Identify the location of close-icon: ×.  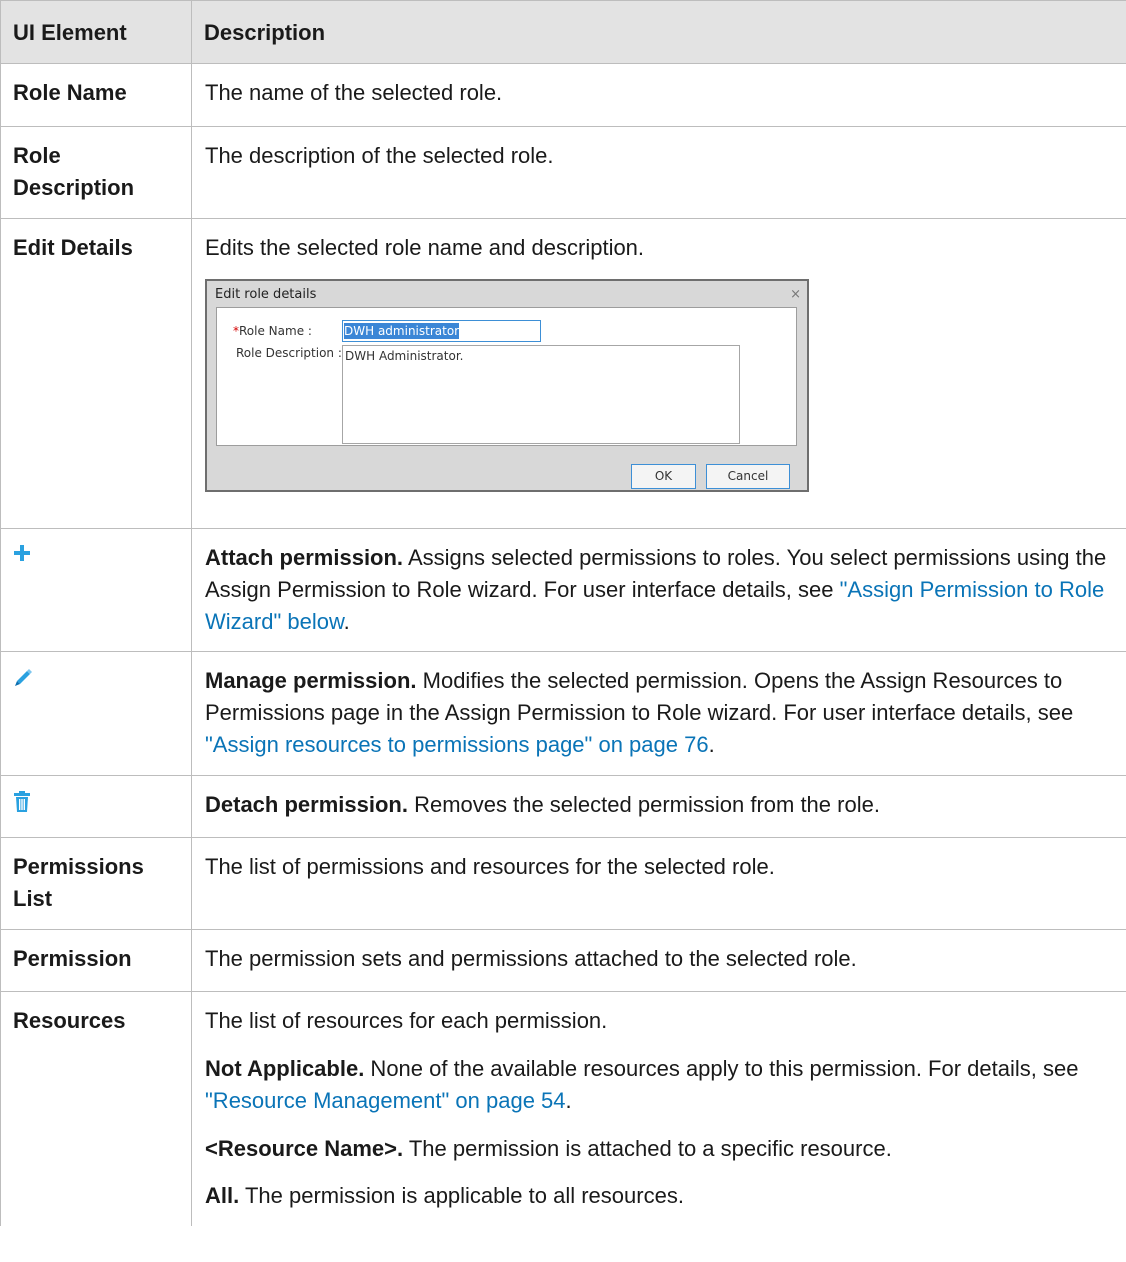
(795, 295).